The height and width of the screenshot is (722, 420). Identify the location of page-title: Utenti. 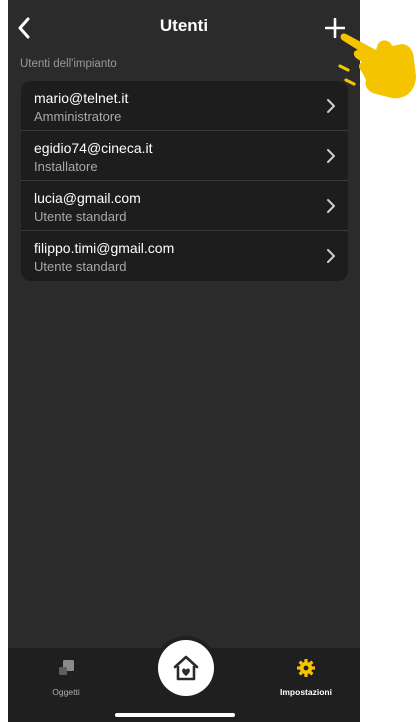
(184, 25).